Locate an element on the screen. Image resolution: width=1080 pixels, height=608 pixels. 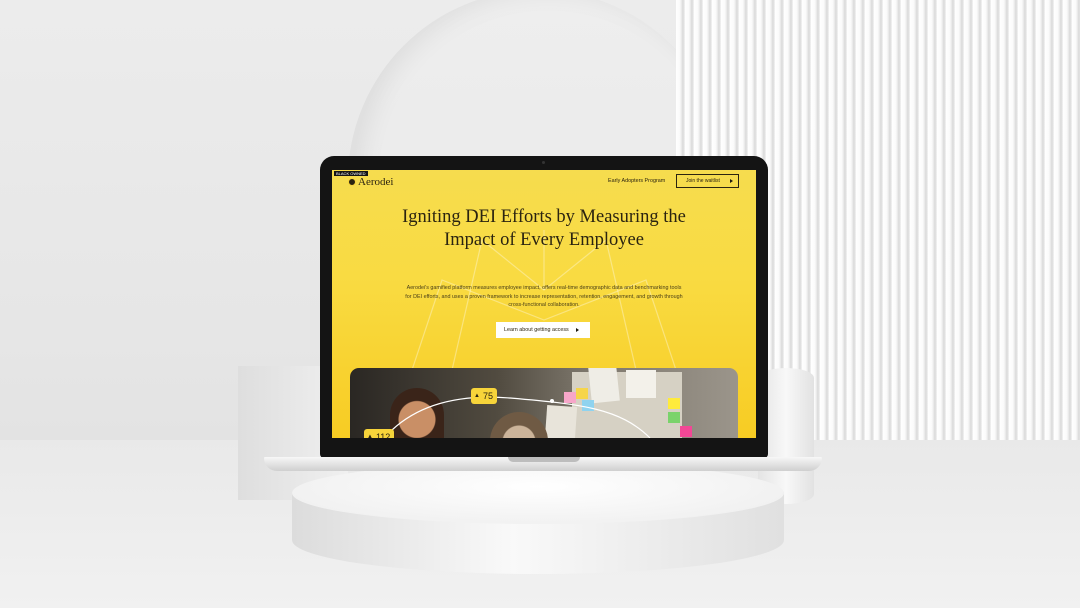
score-value: 75 is located at coordinates (487, 396).